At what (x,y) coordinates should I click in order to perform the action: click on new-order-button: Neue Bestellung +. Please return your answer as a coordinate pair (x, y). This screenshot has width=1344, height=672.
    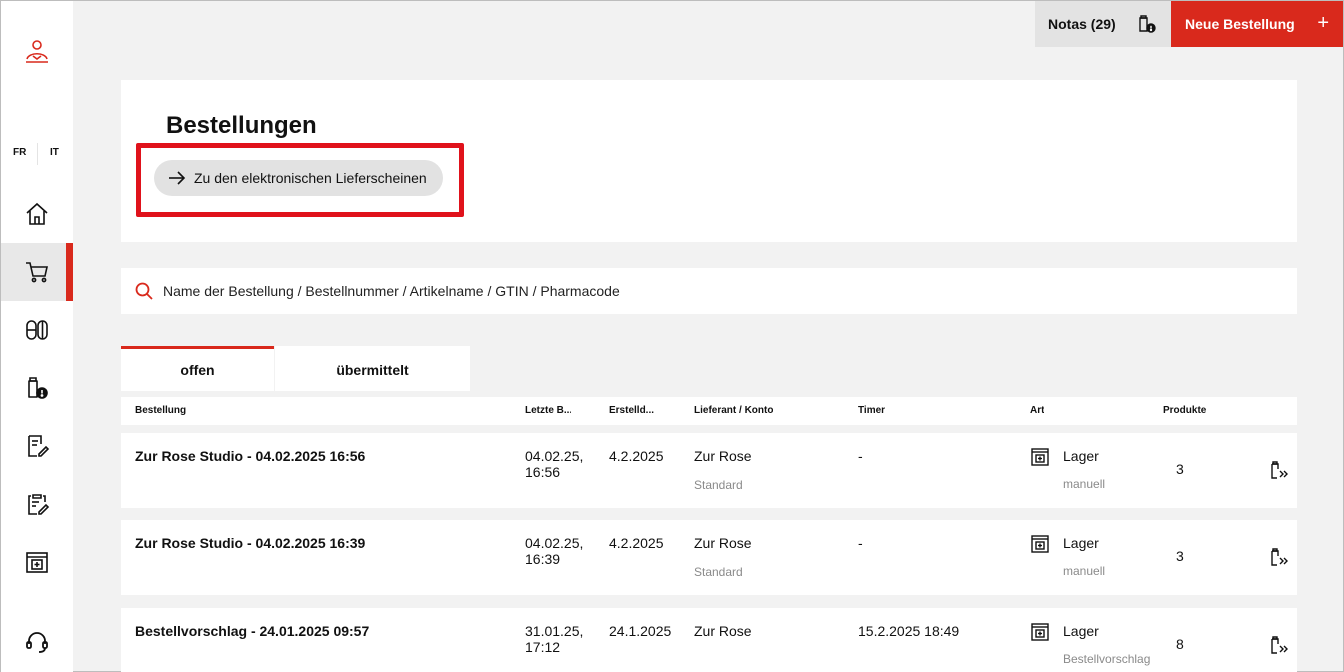
    Looking at the image, I should click on (1257, 24).